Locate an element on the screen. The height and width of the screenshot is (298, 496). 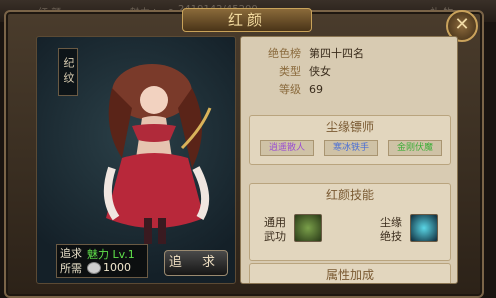
info-key: 等级 is located at coordinates (290, 89).